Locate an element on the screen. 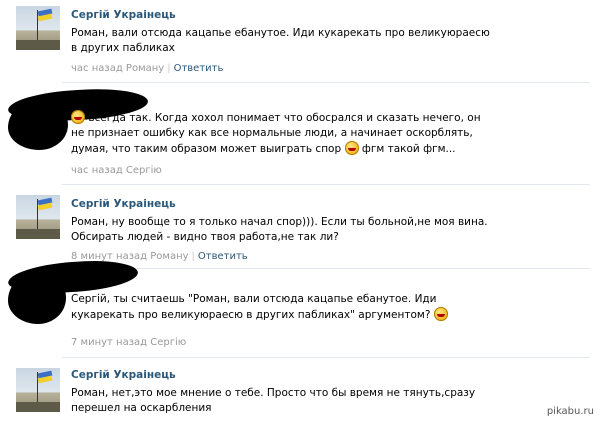  comment-meta: час назад Роману | Ответить is located at coordinates (147, 68).